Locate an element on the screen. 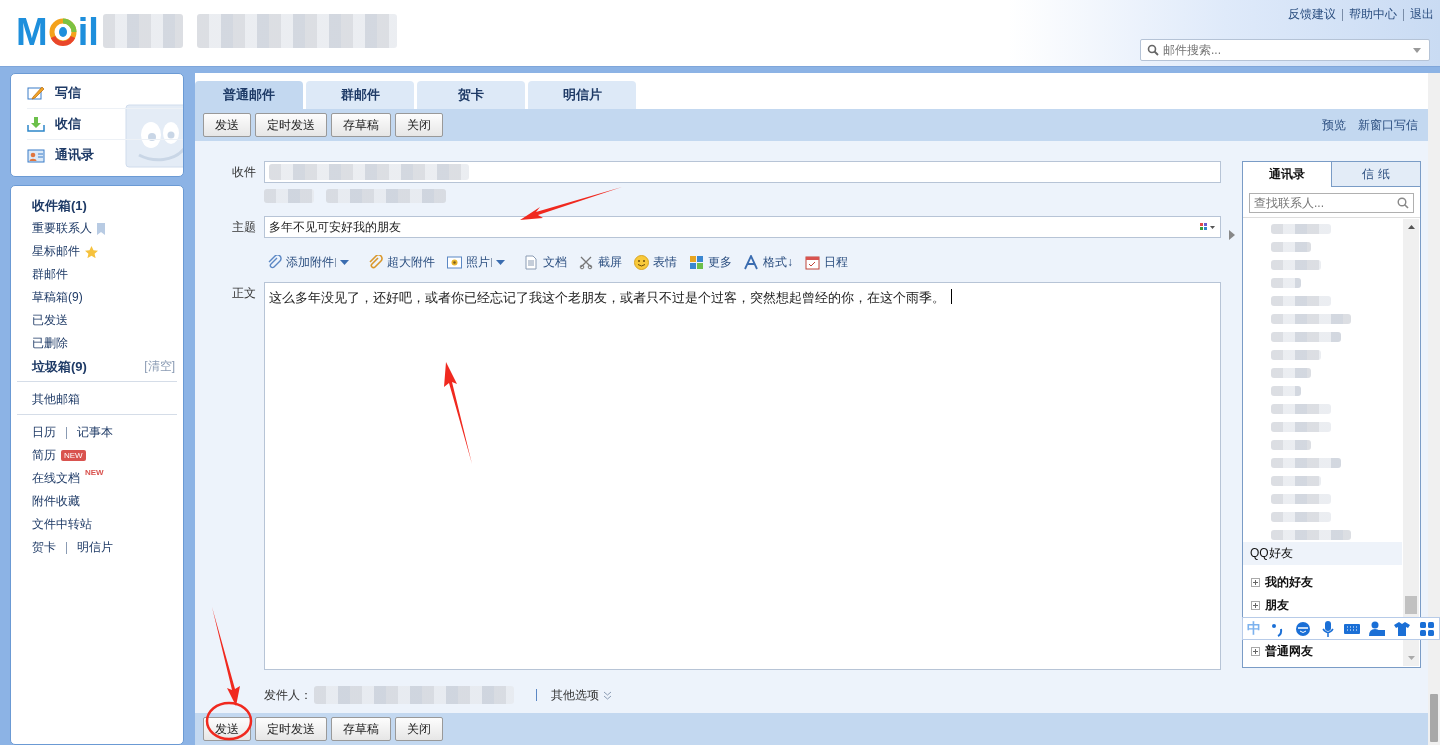 The image size is (1440, 745). ring-logo-icon is located at coordinates (62, 32).